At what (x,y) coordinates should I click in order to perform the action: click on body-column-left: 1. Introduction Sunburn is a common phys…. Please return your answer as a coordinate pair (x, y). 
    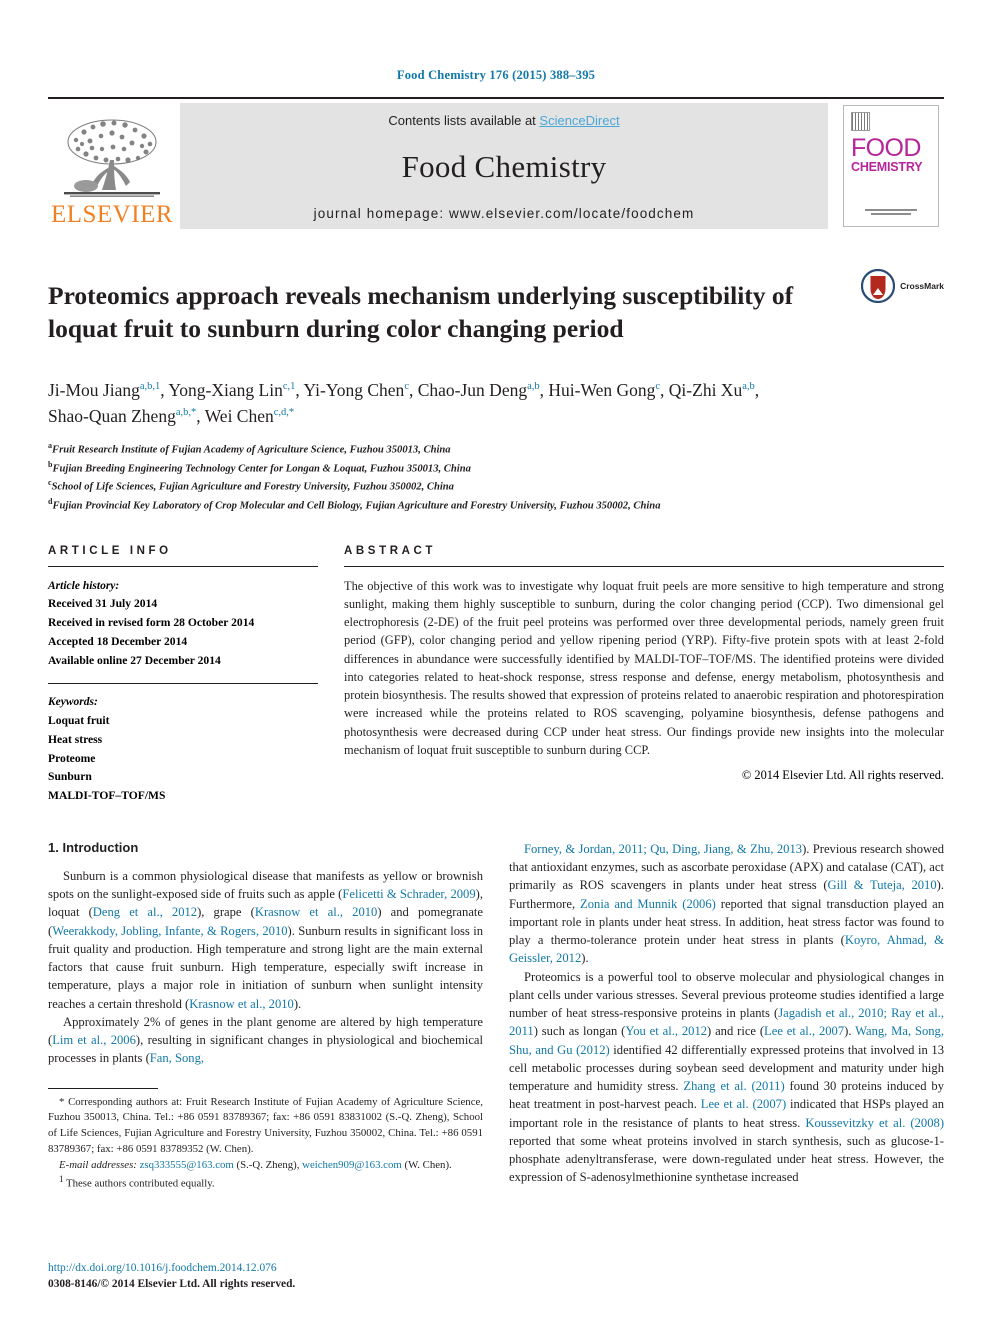
    Looking at the image, I should click on (265, 1016).